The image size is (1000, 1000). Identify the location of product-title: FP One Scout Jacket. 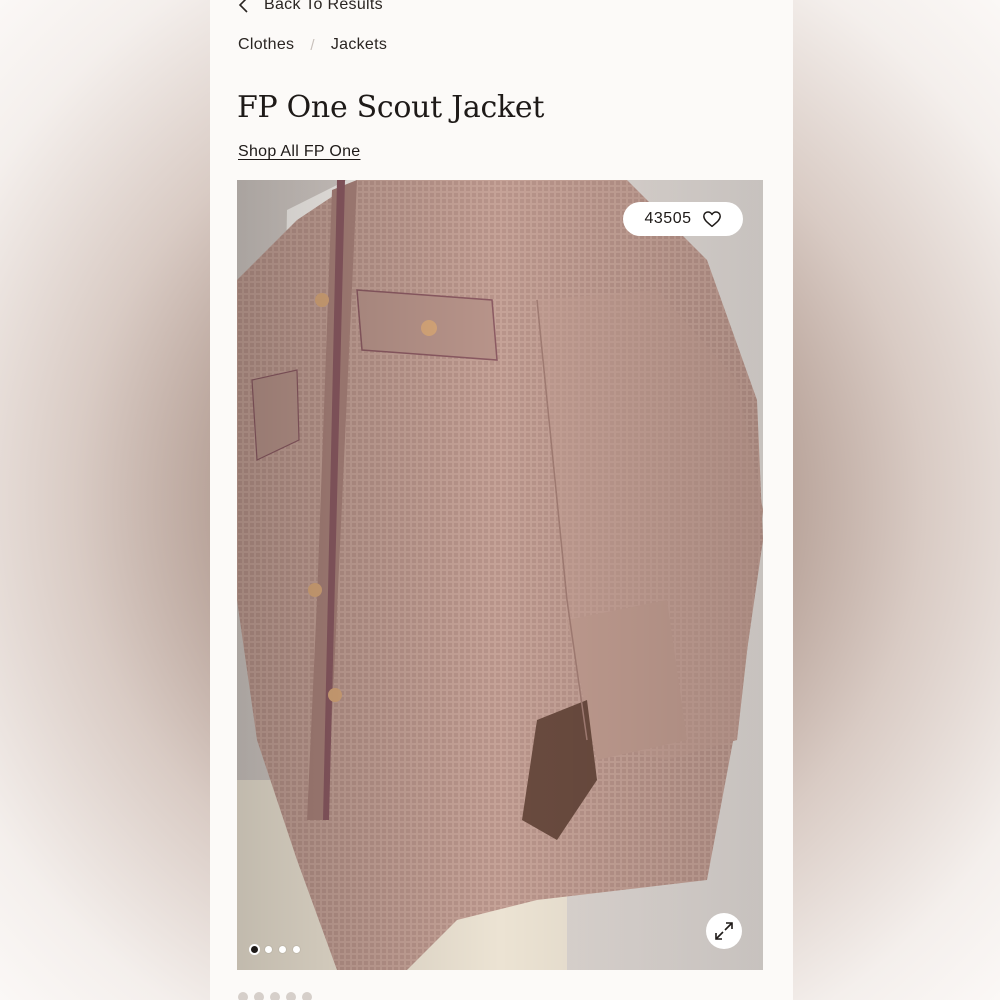
(391, 107).